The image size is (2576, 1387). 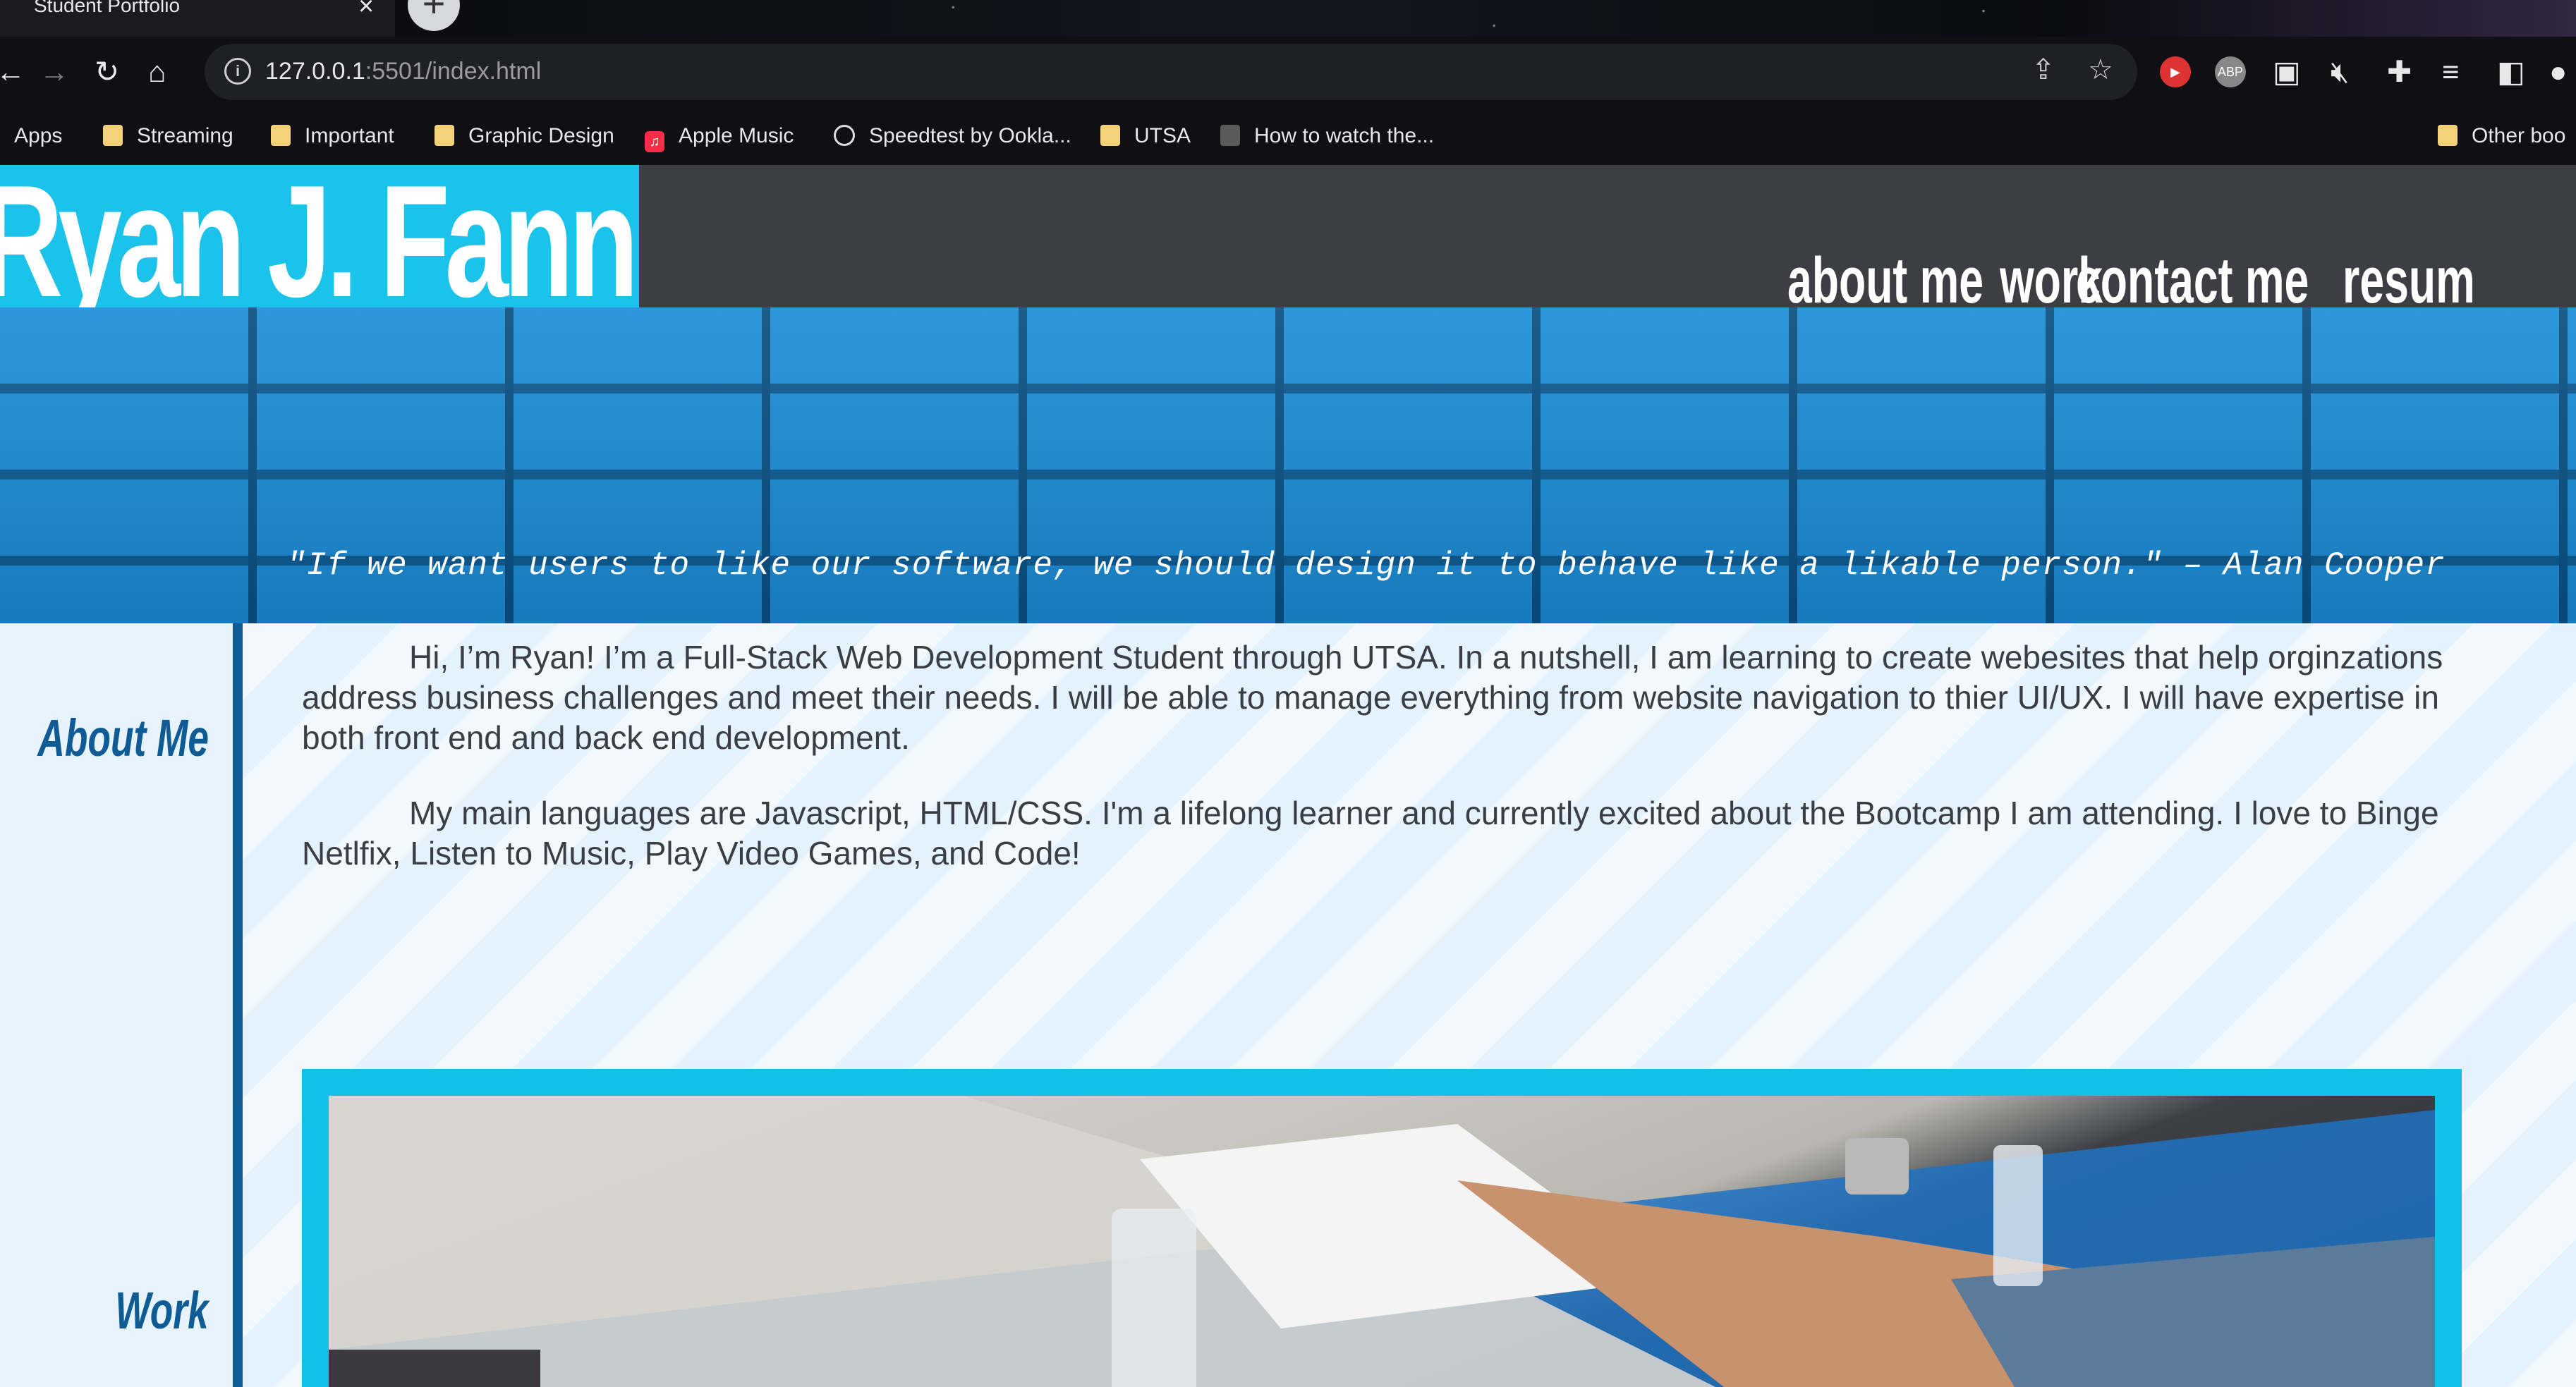 I want to click on url-text: 127.0.0.1:5501/index.html, so click(x=403, y=71).